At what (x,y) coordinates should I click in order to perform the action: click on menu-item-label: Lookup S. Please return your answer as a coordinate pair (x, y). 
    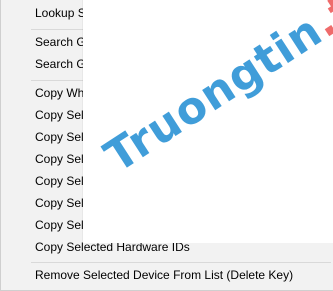
    Looking at the image, I should click on (60, 13).